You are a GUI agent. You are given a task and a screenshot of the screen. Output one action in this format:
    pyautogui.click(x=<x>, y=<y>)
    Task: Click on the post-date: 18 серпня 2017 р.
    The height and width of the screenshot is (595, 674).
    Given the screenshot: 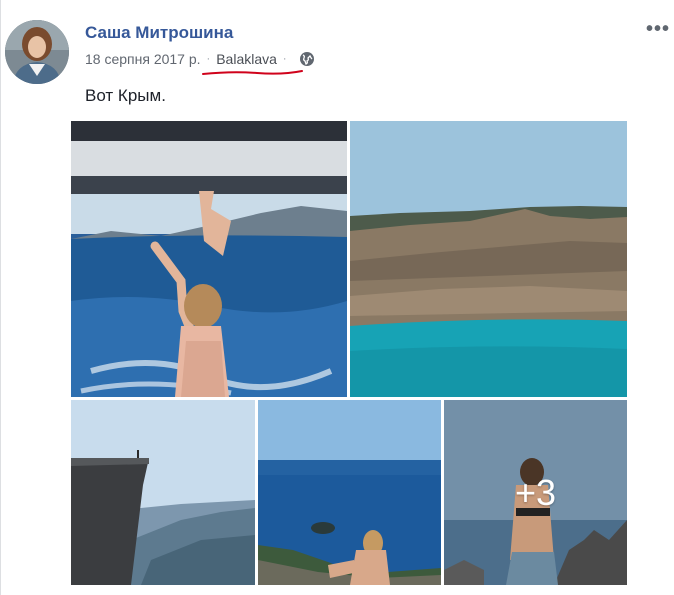 What is the action you would take?
    pyautogui.click(x=143, y=59)
    